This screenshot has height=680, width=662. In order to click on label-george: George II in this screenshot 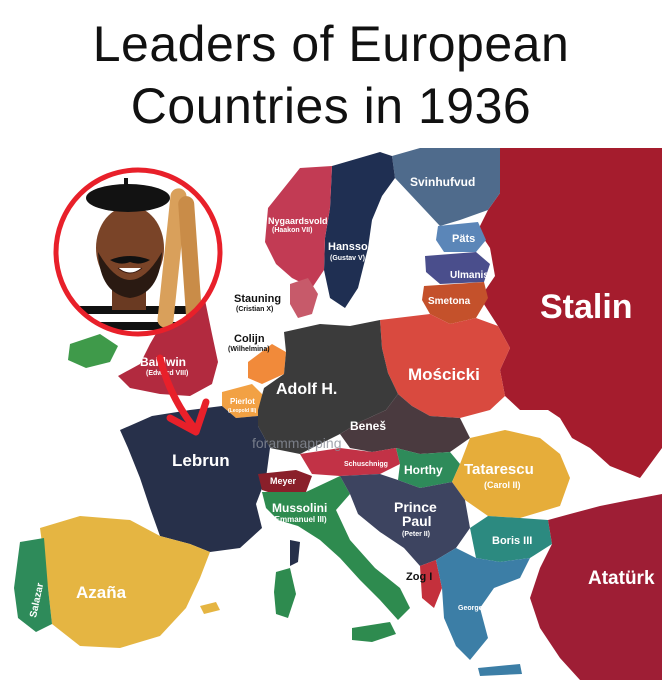, I will do `click(473, 608)`.